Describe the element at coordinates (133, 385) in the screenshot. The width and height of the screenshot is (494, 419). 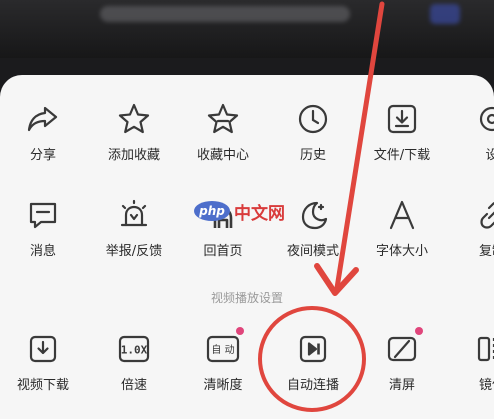
I see `playback-speed-label: 倍速` at that location.